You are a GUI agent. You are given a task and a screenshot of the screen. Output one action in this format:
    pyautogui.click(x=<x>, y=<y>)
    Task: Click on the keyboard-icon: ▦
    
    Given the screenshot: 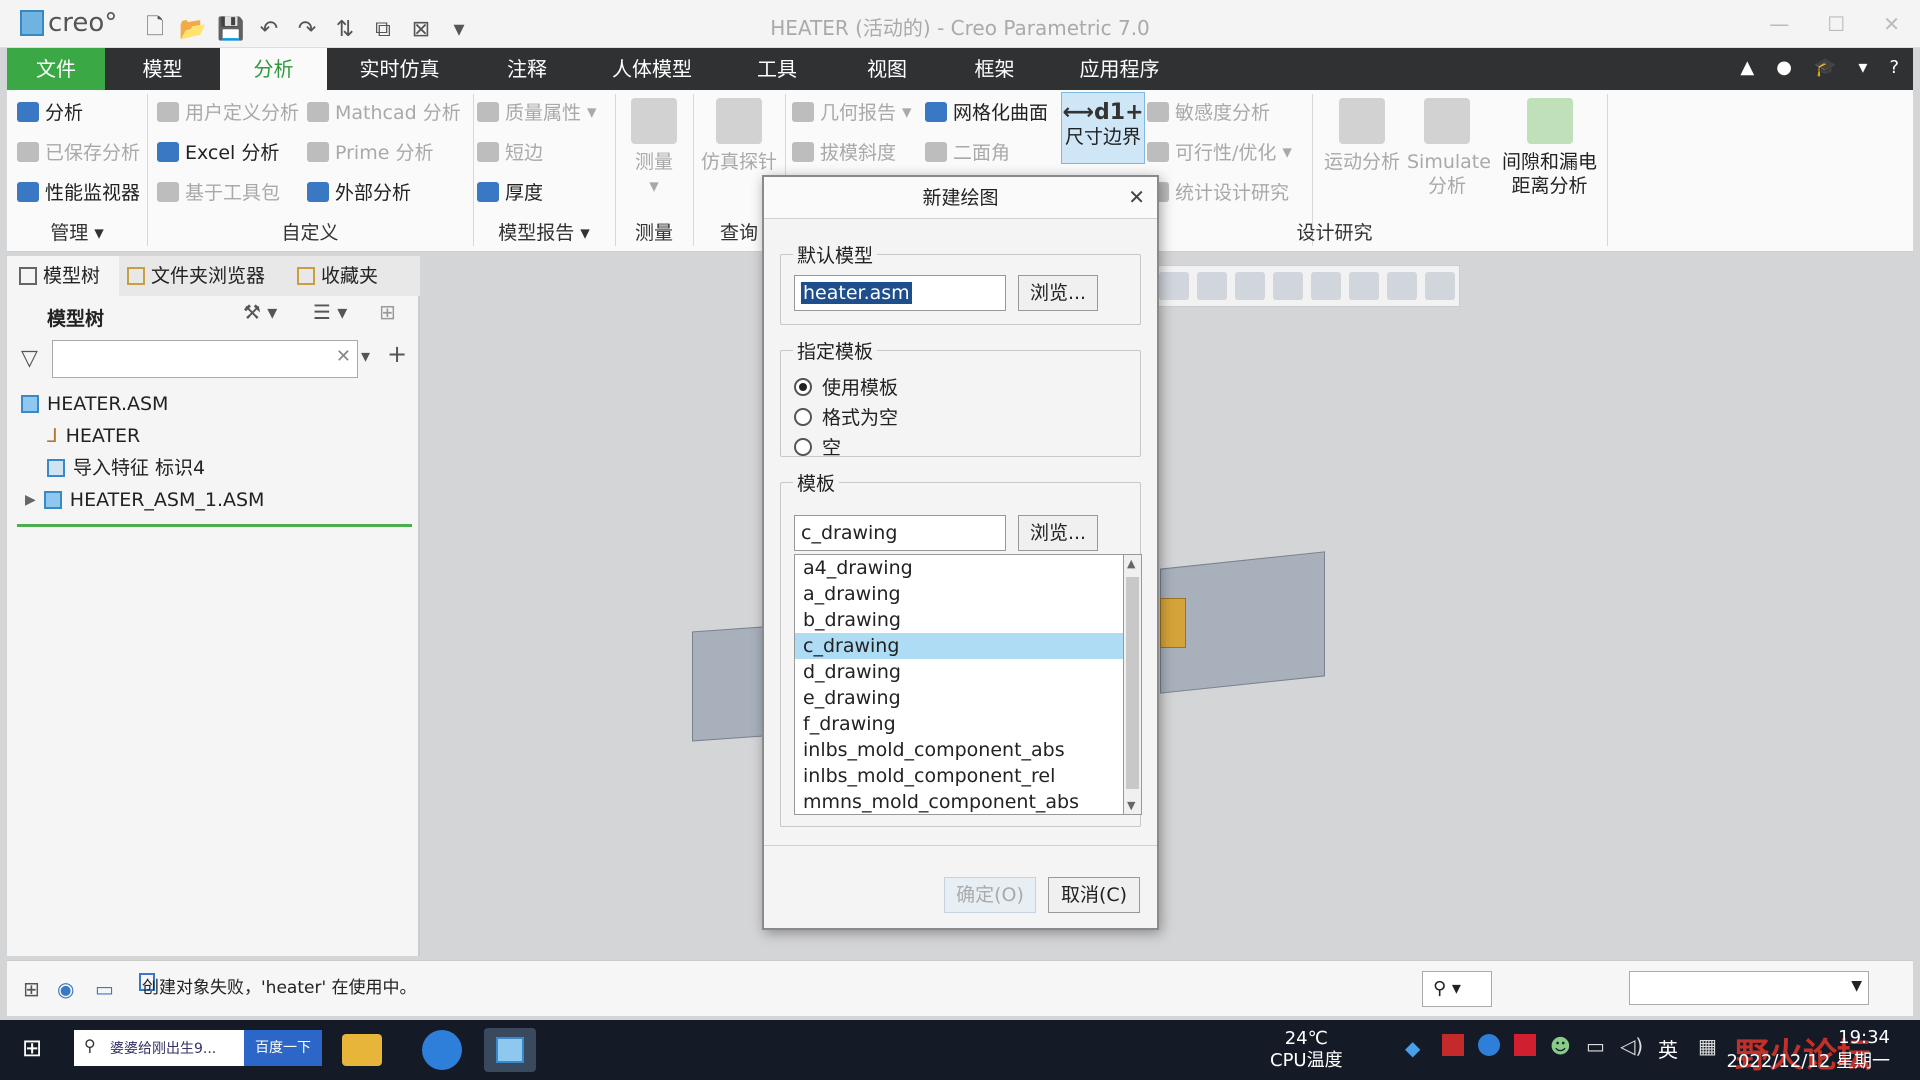 What is the action you would take?
    pyautogui.click(x=1707, y=1046)
    